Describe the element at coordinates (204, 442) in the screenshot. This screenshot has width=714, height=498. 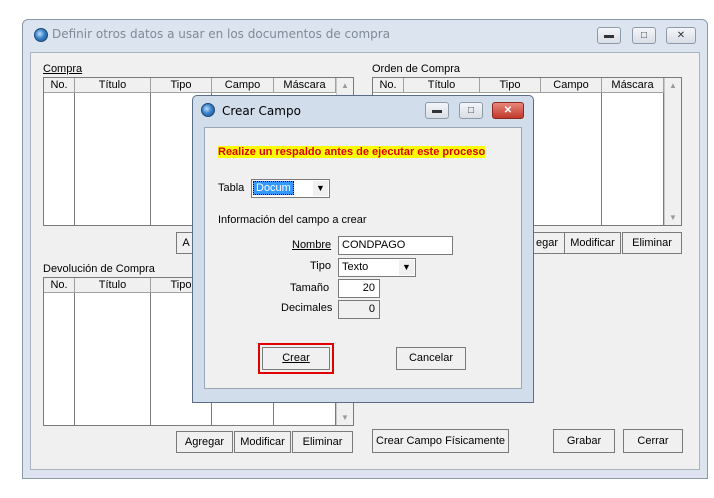
I see `dev-agregar-button: Agregar` at that location.